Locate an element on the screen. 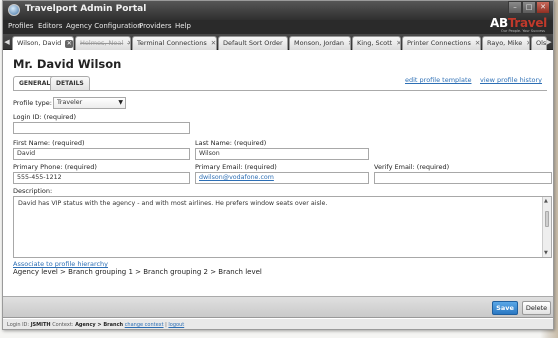 The width and height of the screenshot is (558, 338). login-id-label: Login ID: (required) is located at coordinates (45, 117).